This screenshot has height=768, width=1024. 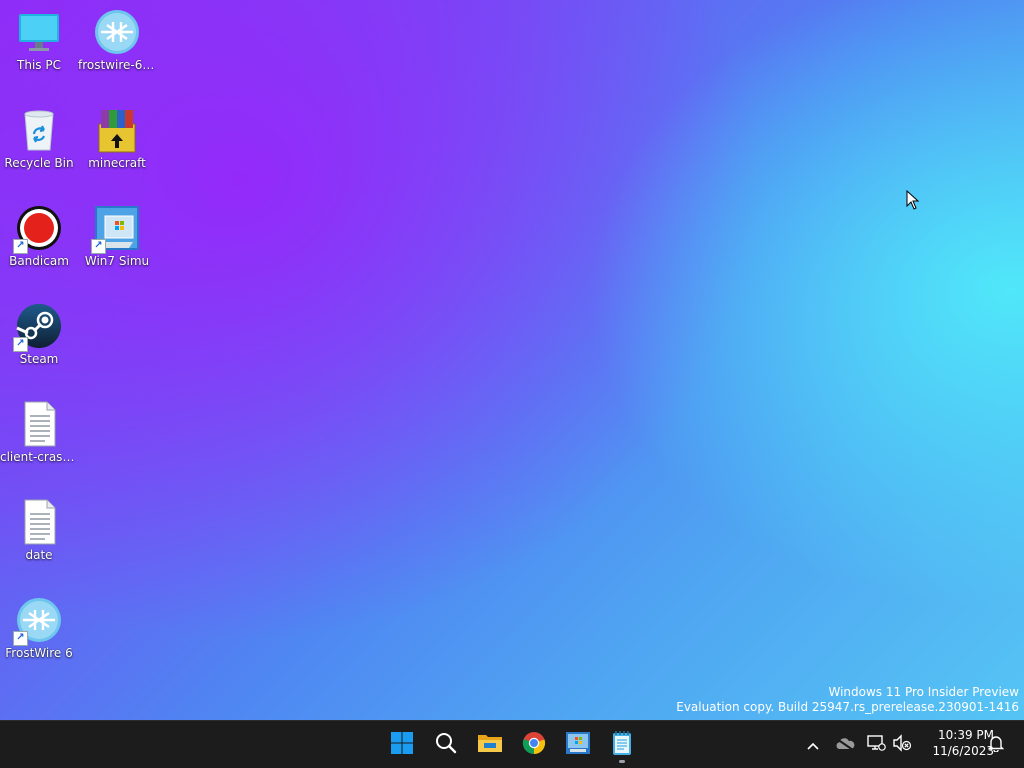 I want to click on desktop-icon-recycle-bin: Recycle Bin, so click(x=39, y=136).